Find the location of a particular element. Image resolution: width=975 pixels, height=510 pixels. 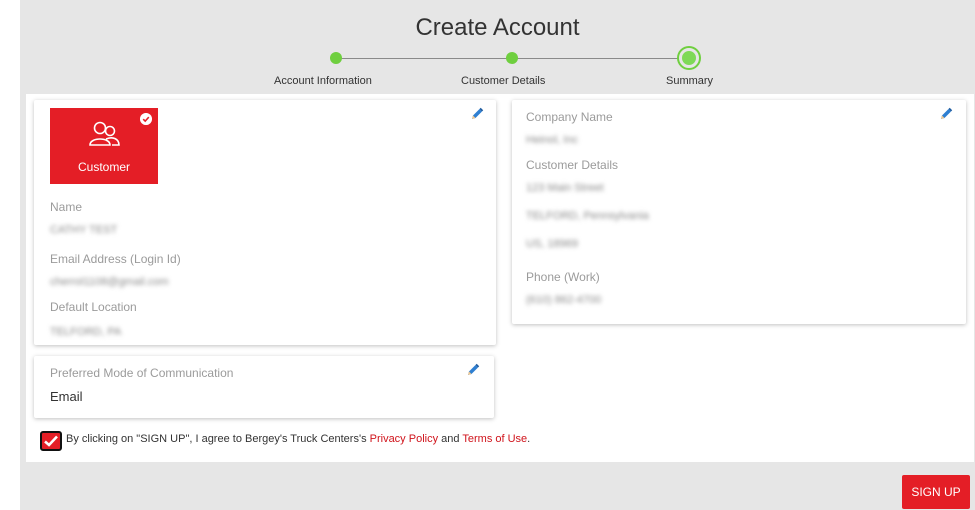

step-label-summary: Summary is located at coordinates (690, 81).